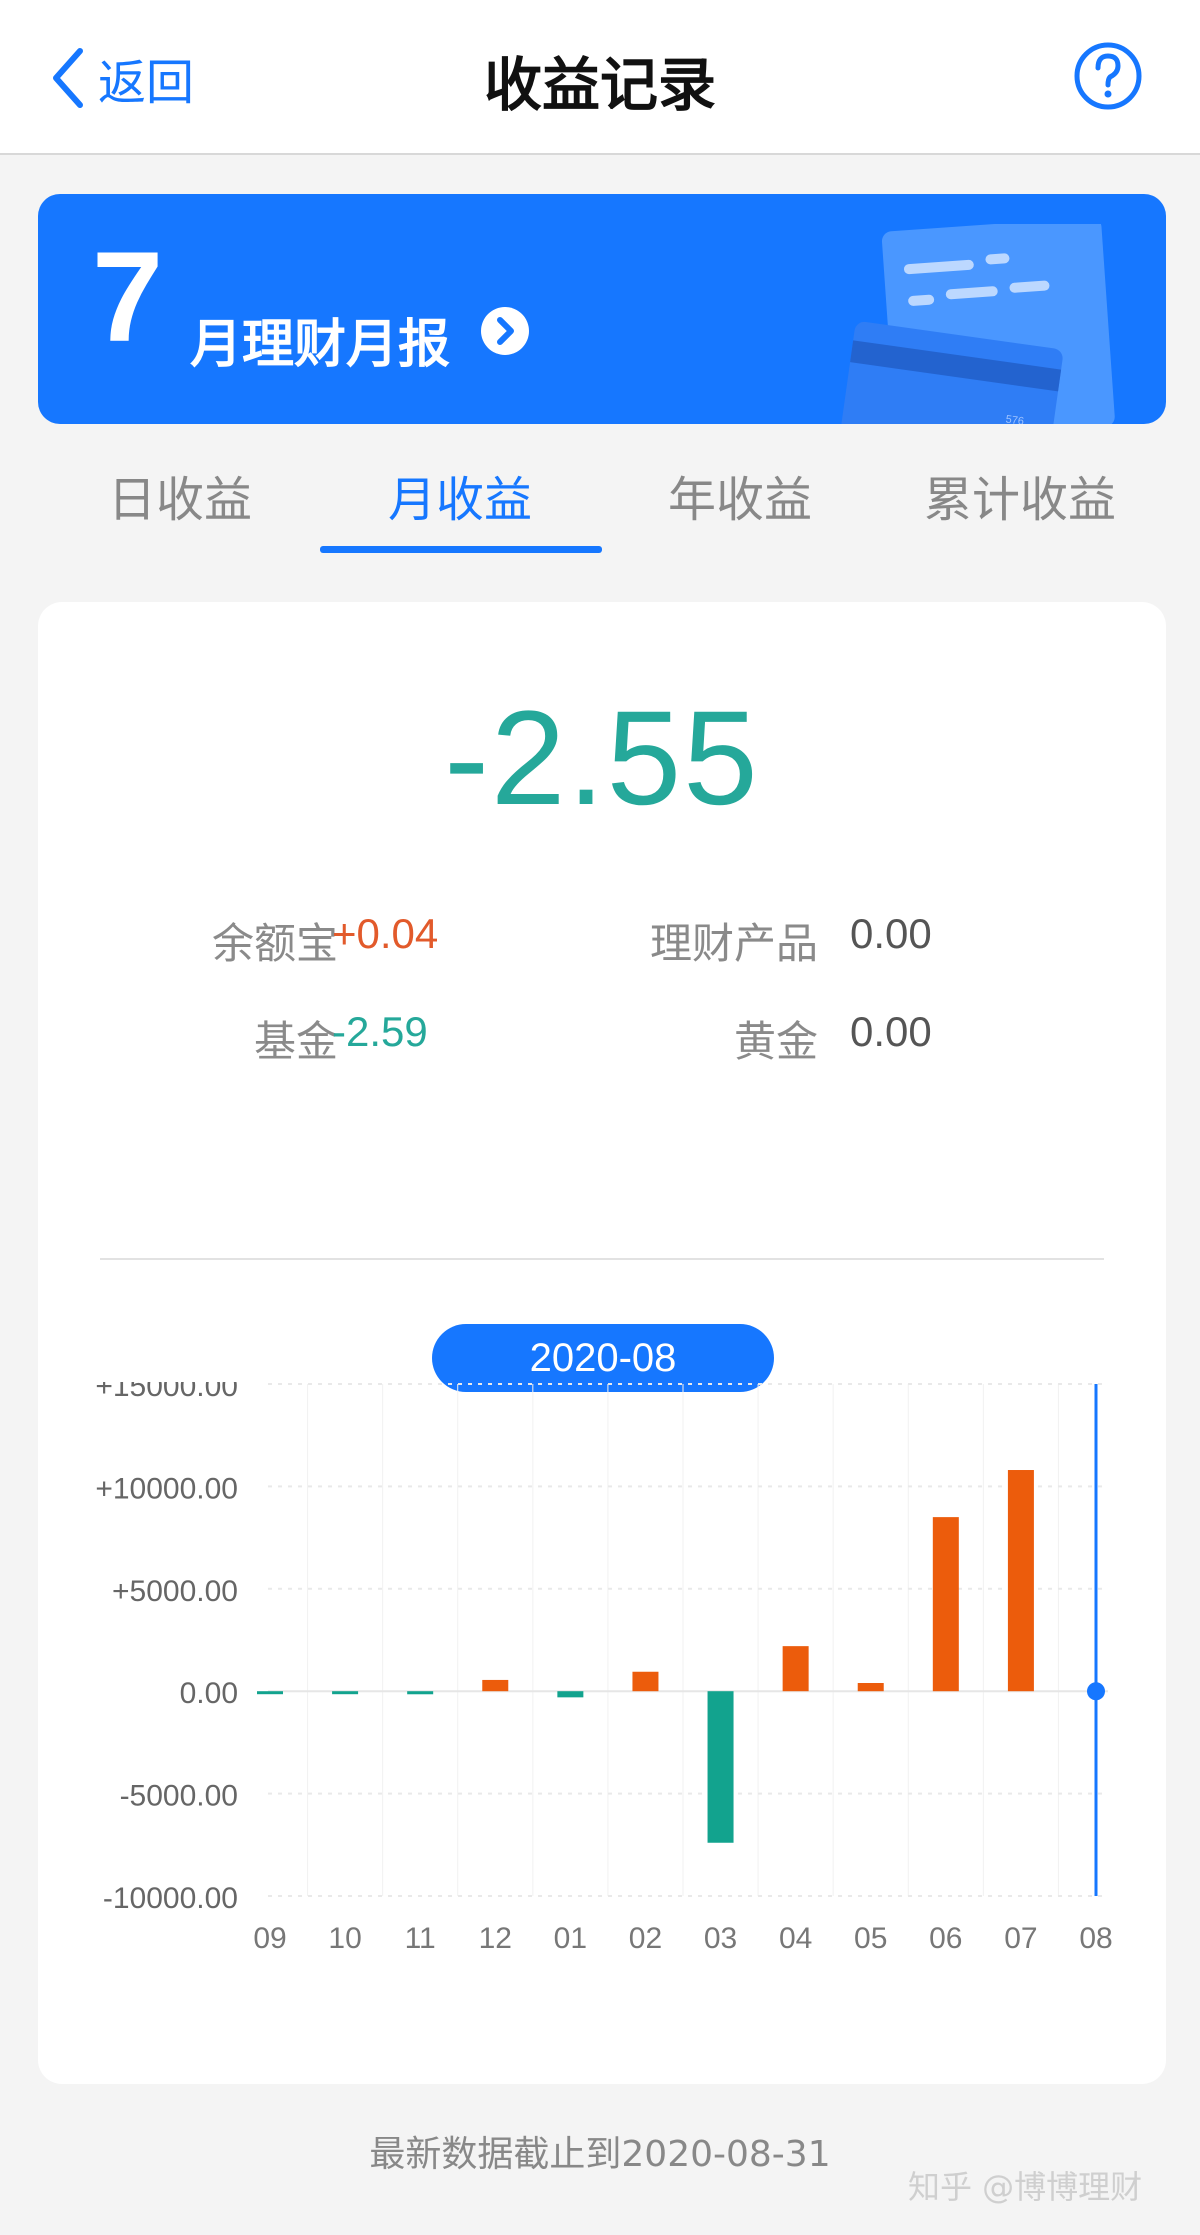 The width and height of the screenshot is (1200, 2235). Describe the element at coordinates (380, 1031) in the screenshot. I see `fund-value: -2.59` at that location.